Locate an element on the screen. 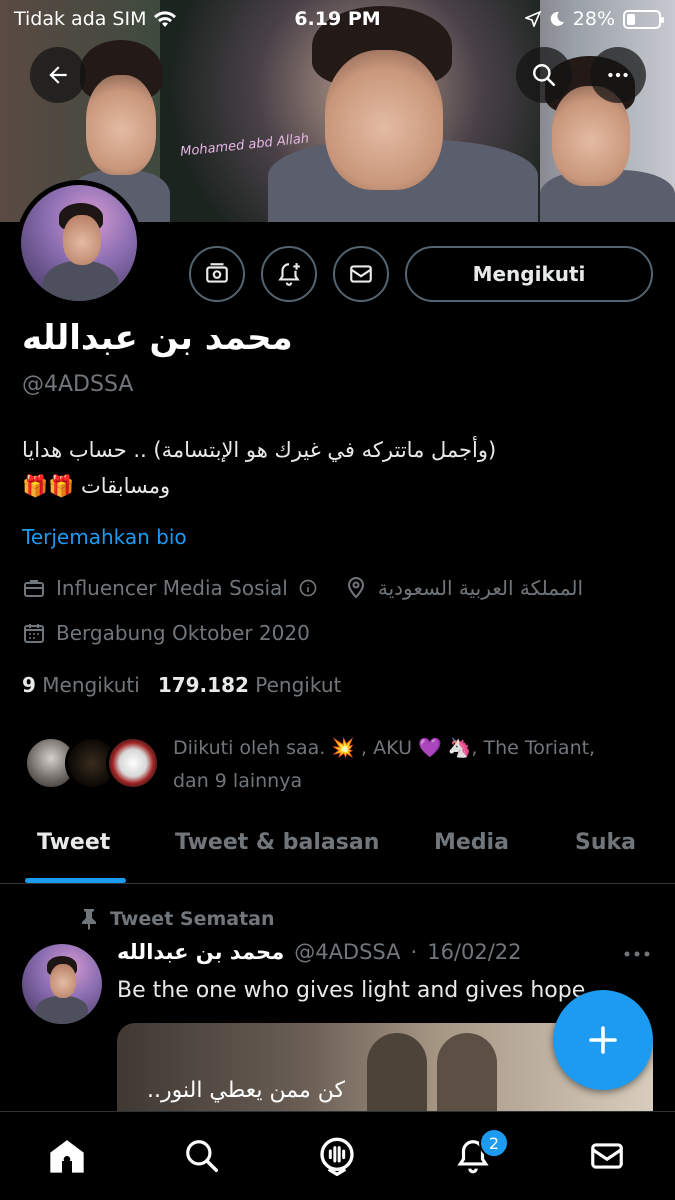  avatar-face is located at coordinates (82, 240).